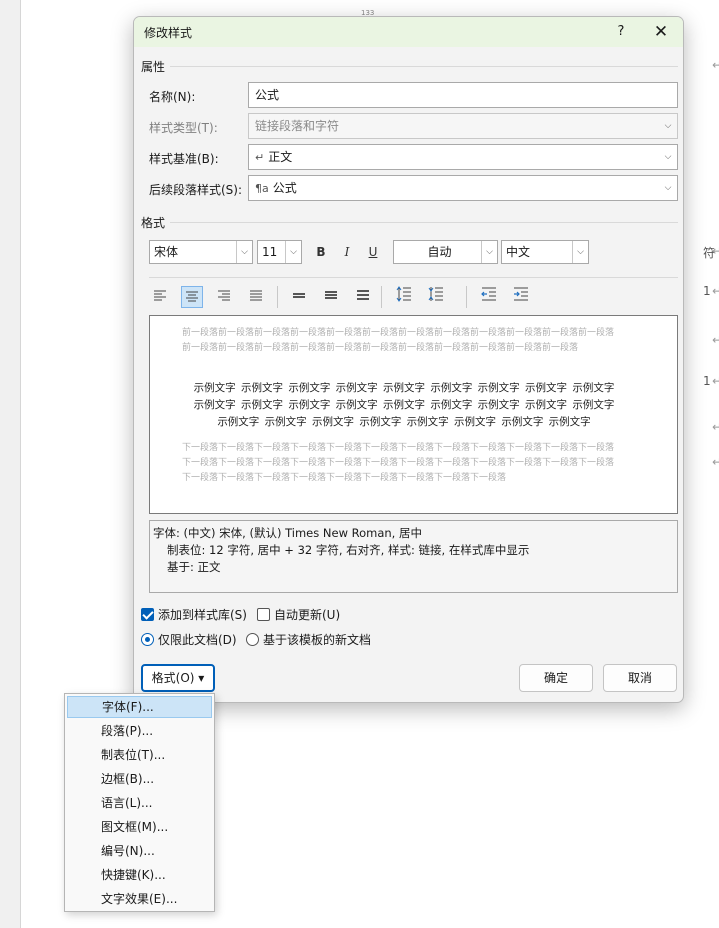 The image size is (719, 928). I want to click on increase-paragraph-spacing-icon, so click(404, 297).